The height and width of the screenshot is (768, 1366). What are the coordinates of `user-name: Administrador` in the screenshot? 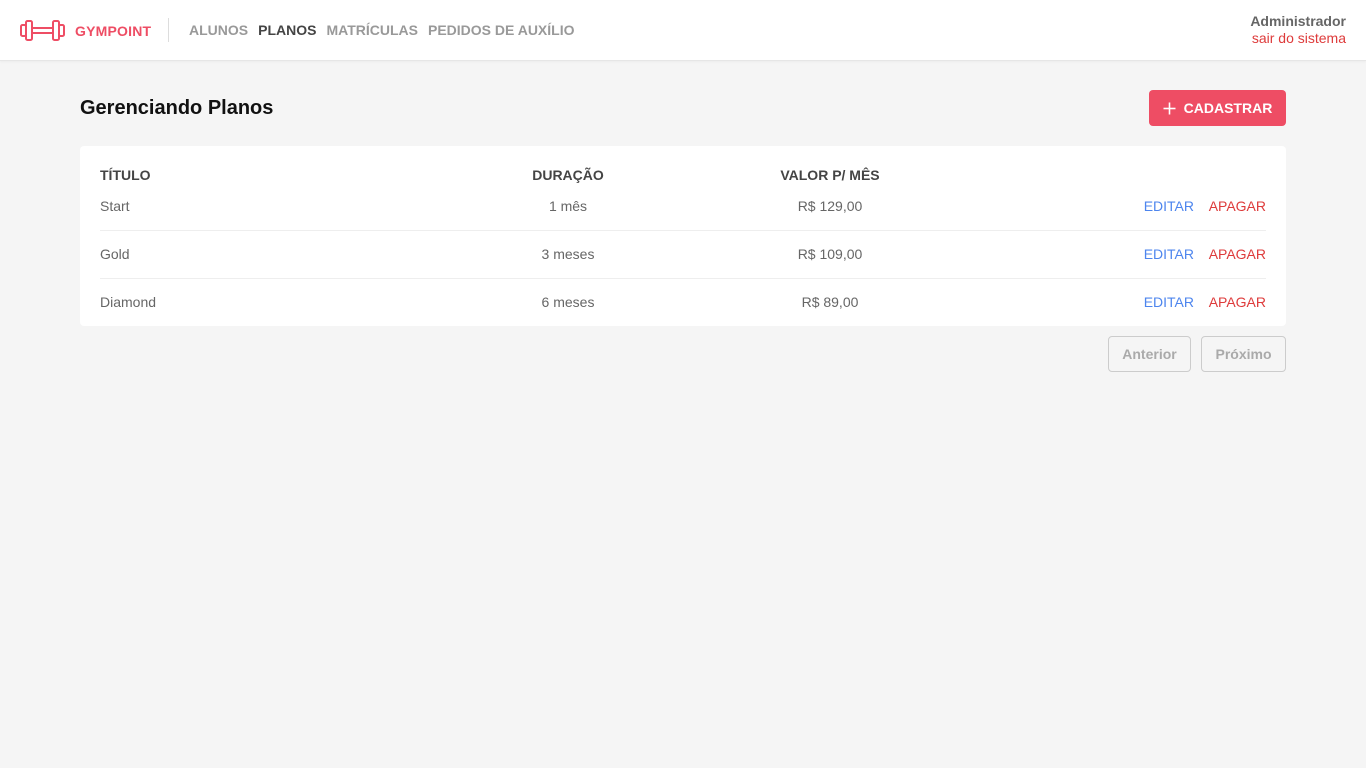 It's located at (1298, 21).